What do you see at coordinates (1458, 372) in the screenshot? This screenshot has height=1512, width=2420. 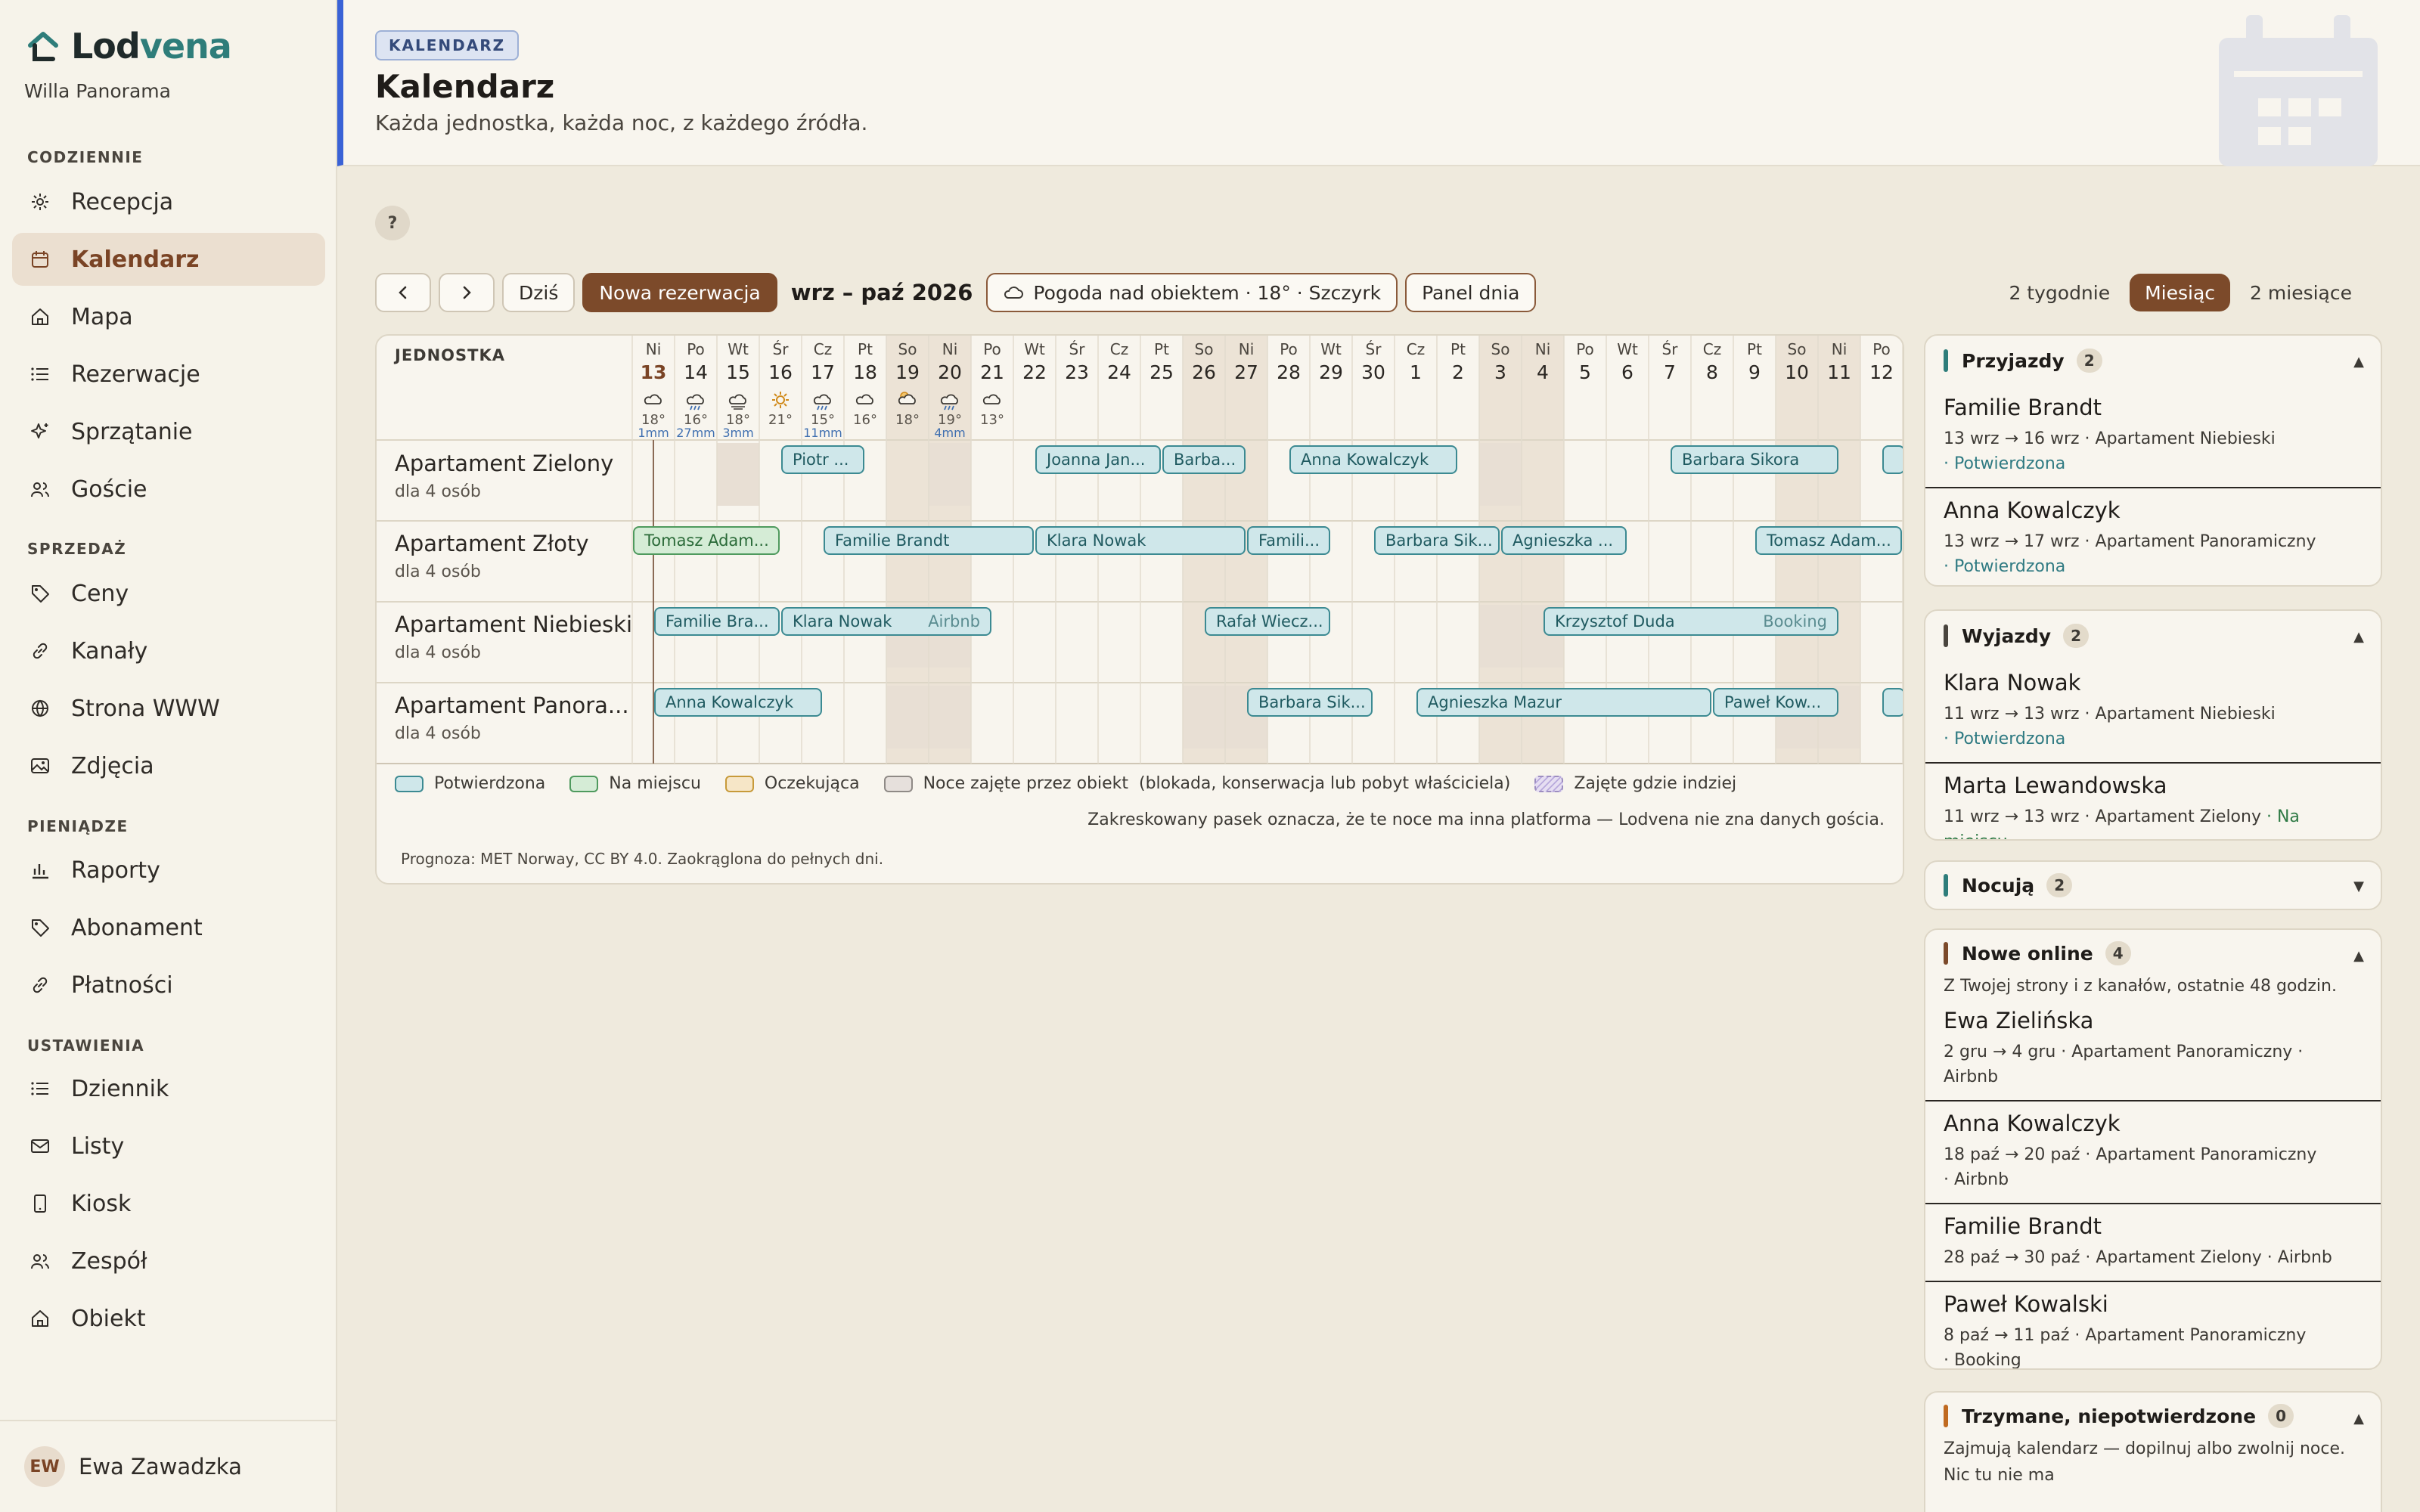 I see `day-number-label: 2` at bounding box center [1458, 372].